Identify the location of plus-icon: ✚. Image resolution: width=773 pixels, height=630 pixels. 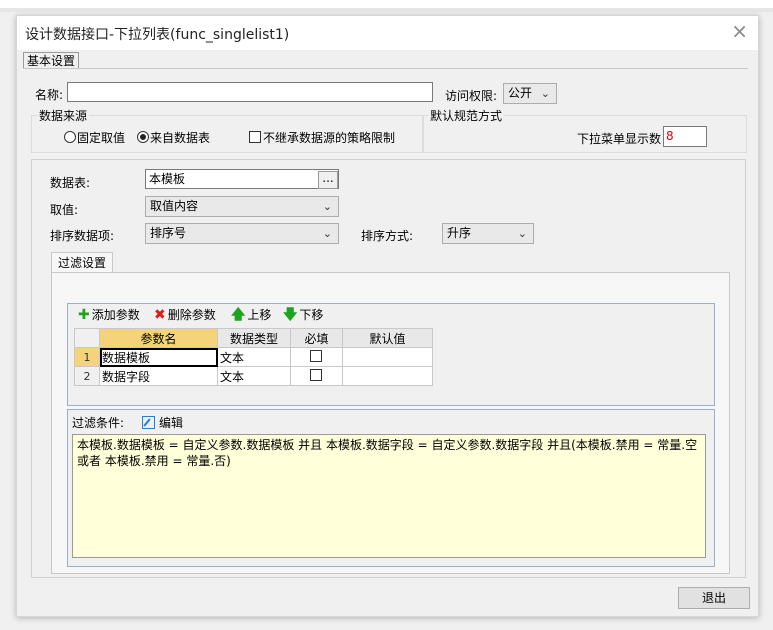
(84, 315).